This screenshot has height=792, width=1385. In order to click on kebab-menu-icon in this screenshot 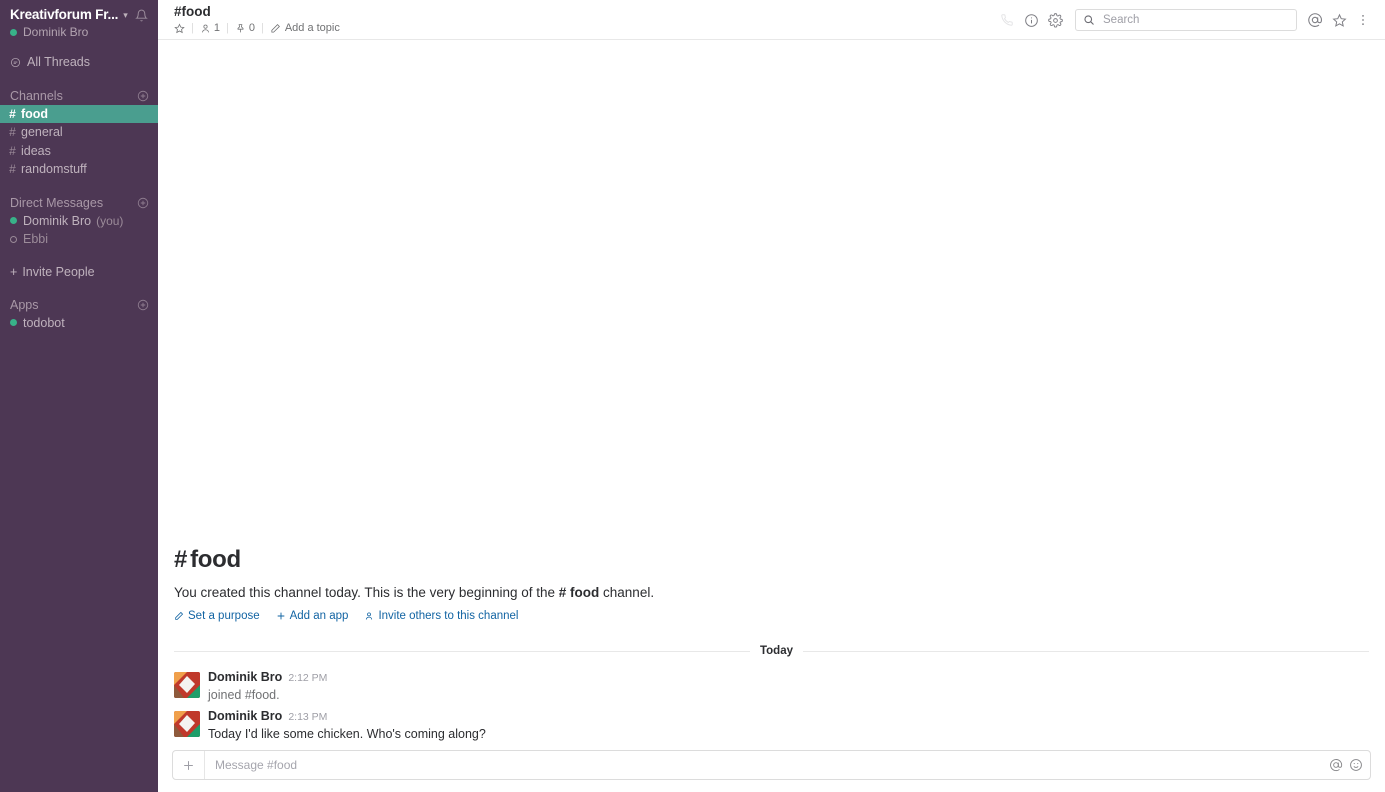, I will do `click(1363, 20)`.